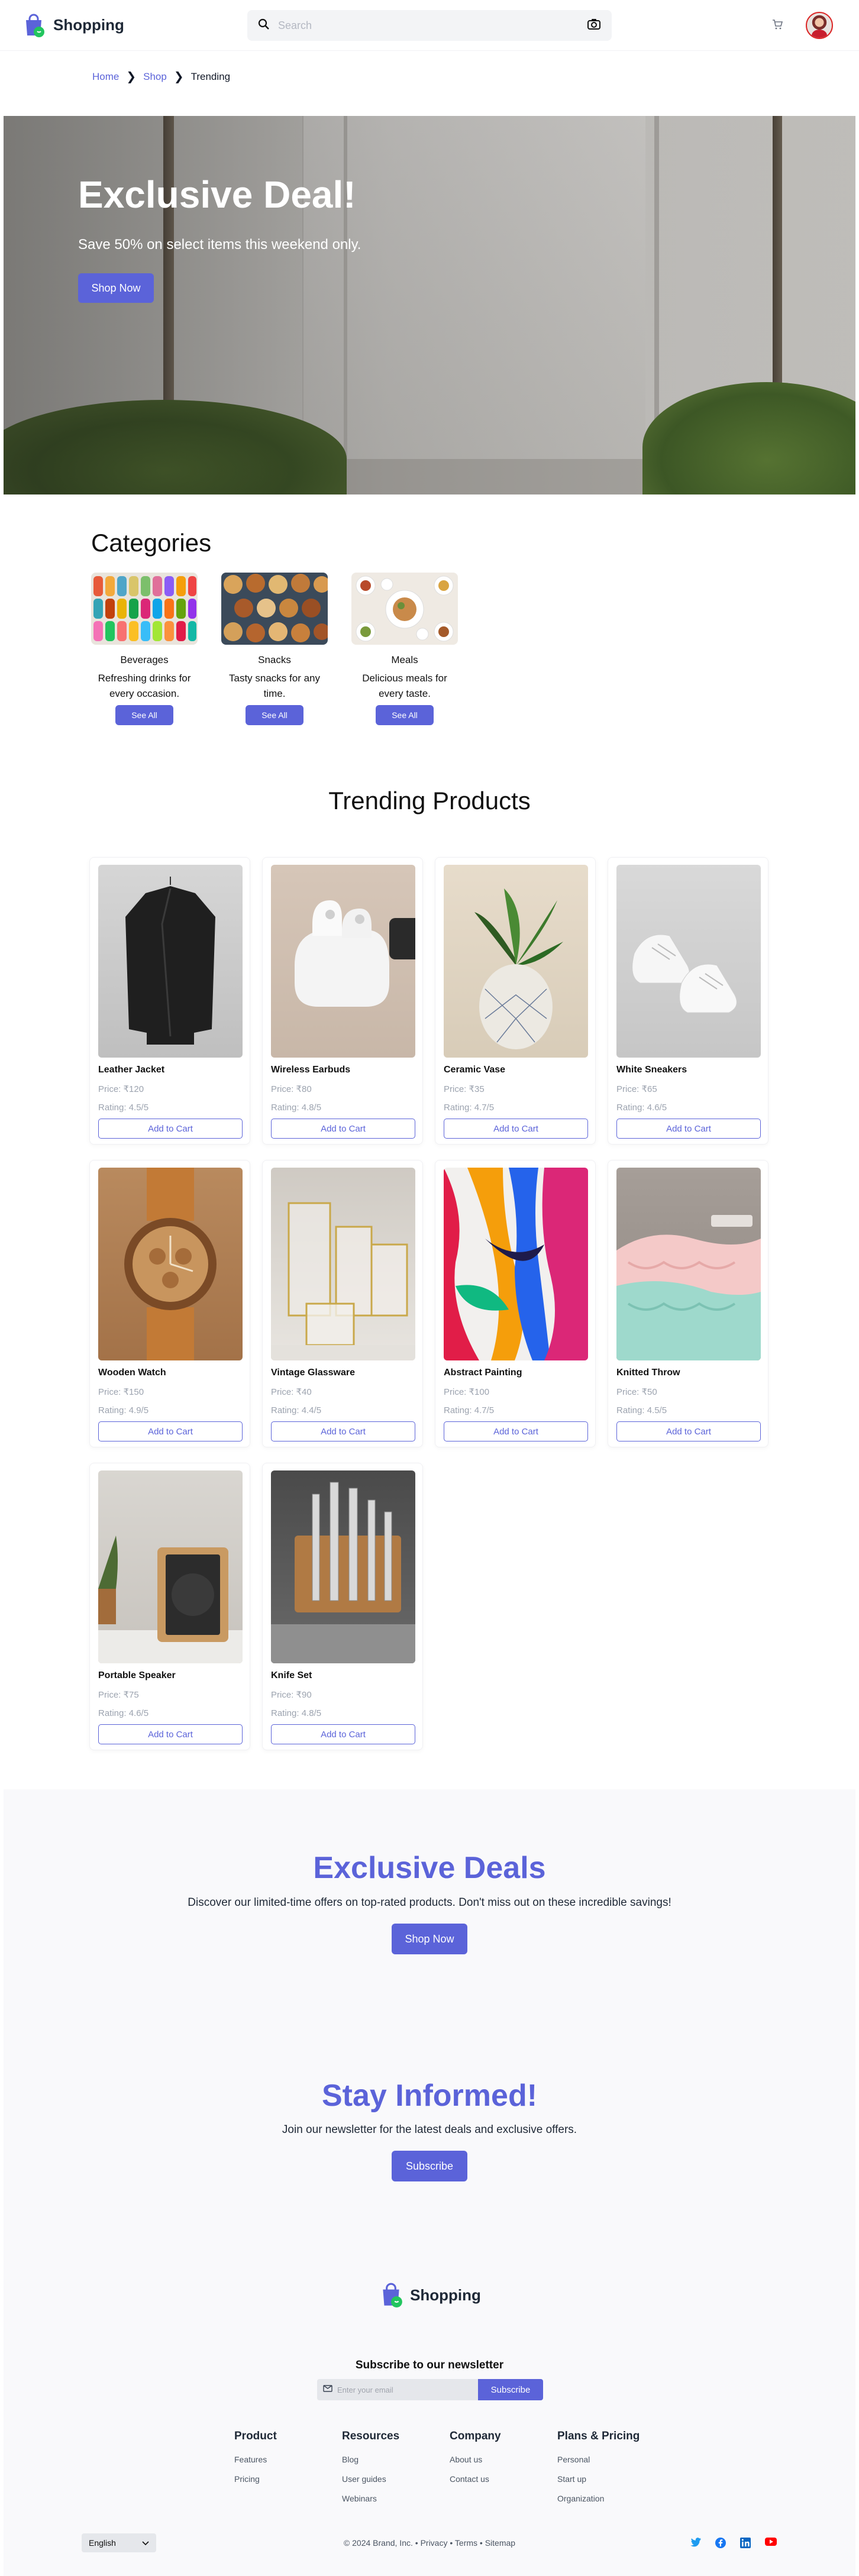 Image resolution: width=859 pixels, height=2576 pixels. What do you see at coordinates (510, 2389) in the screenshot?
I see `newsletter-subscribe-button: Subscribe` at bounding box center [510, 2389].